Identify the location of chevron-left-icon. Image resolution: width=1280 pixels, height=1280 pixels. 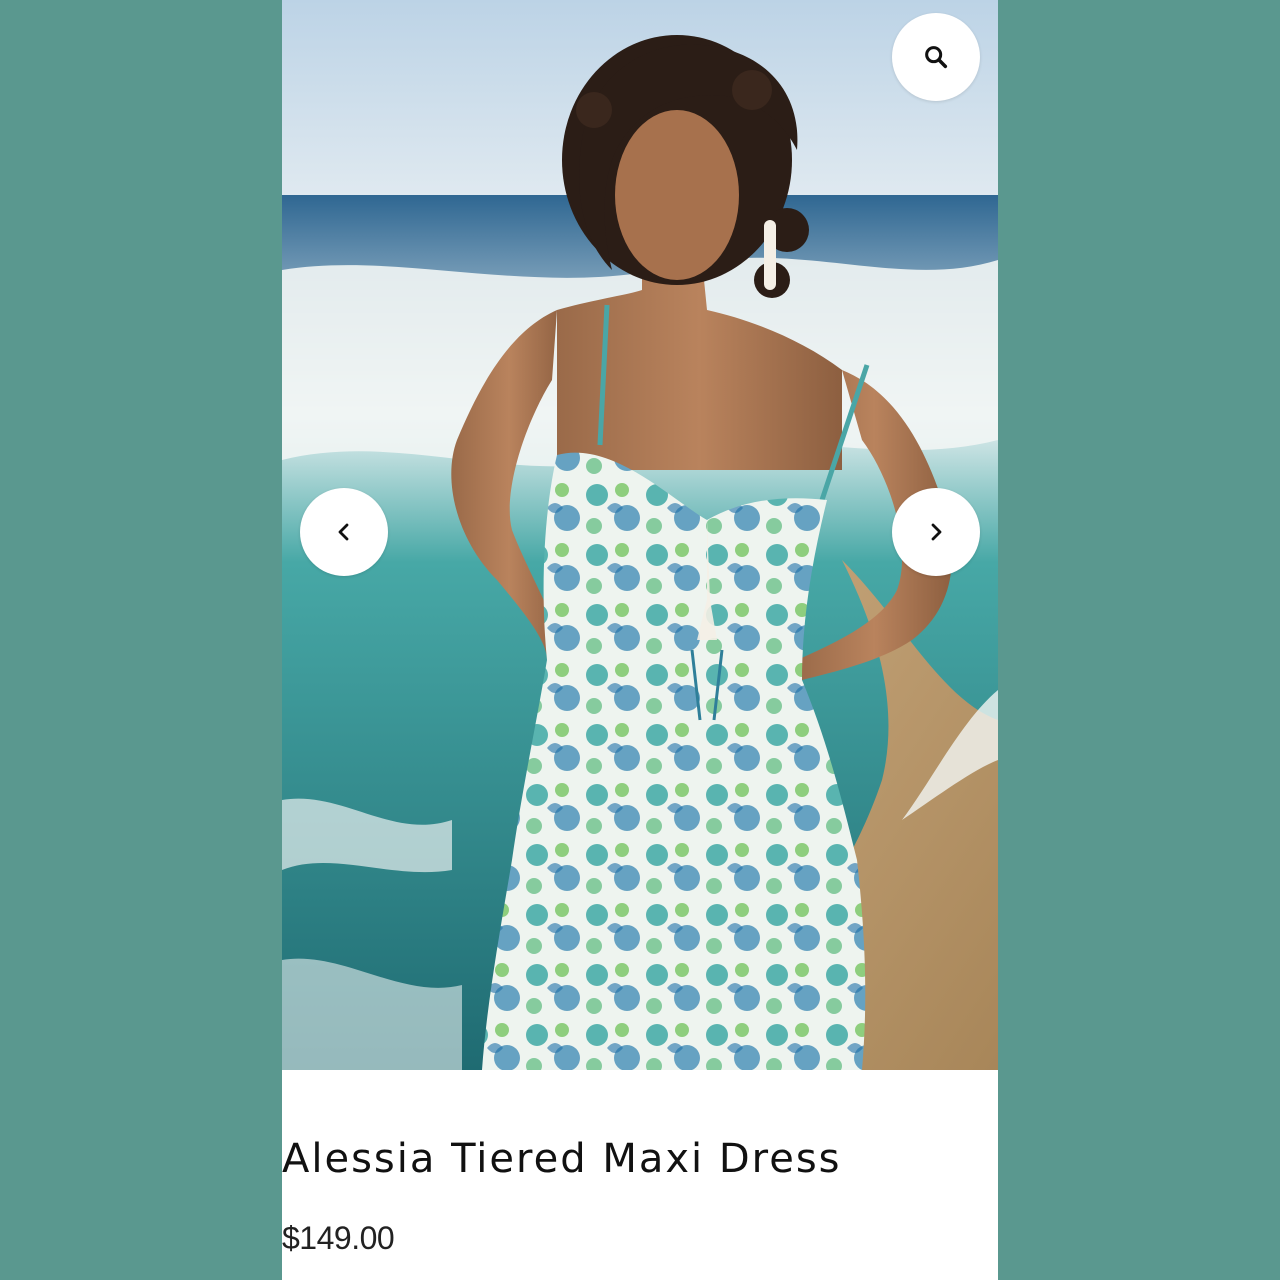
(343, 532).